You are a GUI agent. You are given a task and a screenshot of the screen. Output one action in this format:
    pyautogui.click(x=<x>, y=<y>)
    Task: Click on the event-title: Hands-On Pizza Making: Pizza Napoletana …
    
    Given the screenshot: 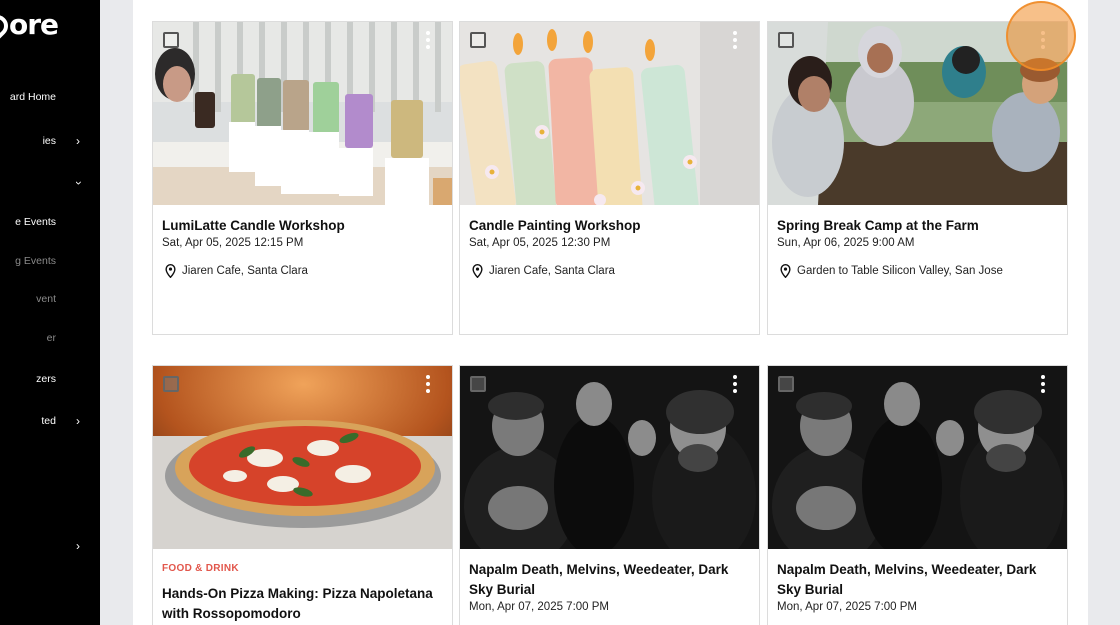 What is the action you would take?
    pyautogui.click(x=303, y=604)
    